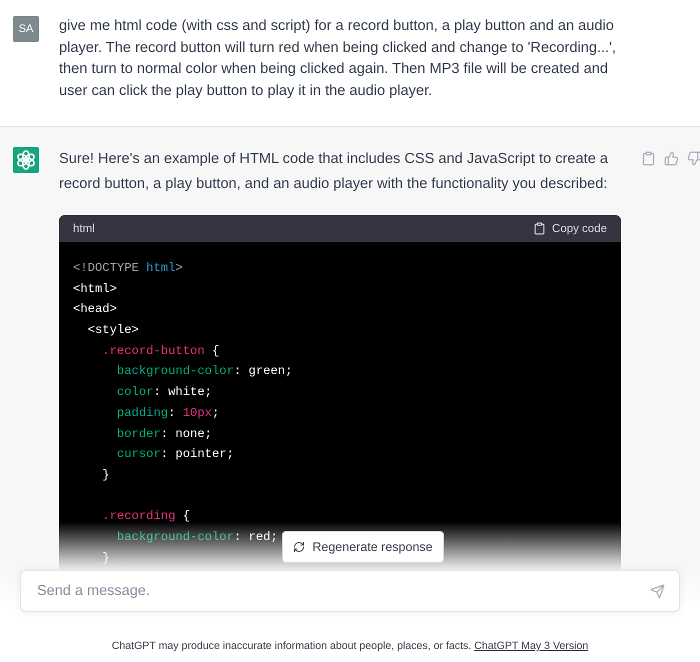  What do you see at coordinates (338, 58) in the screenshot?
I see `user-message: give me html code (with css and script) for a record button, a play button and an audio player. The record button will turn red when being clicked and change to 'Recording...', then turn to normal color when being clicked again. Then MP3 file will be created and user can click the play button to play it in the audio player.` at bounding box center [338, 58].